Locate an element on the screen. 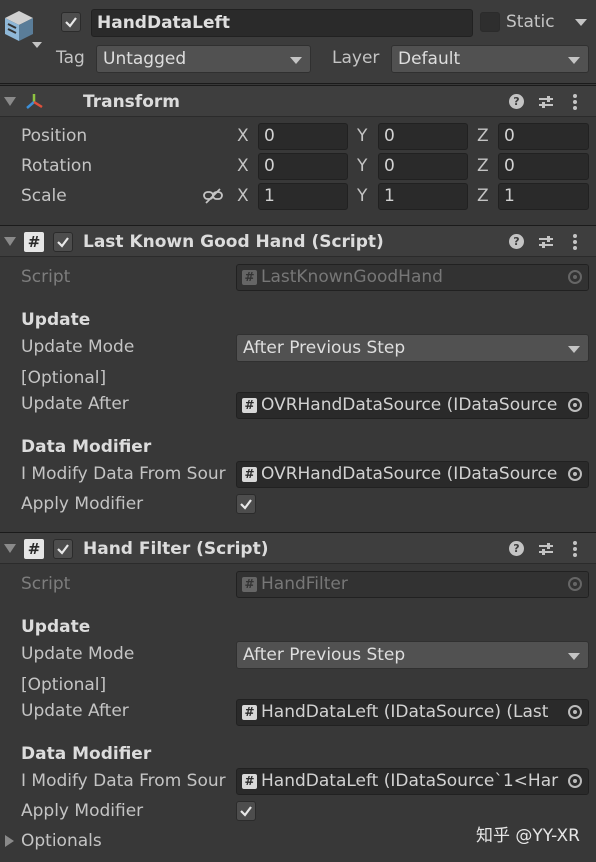 Image resolution: width=596 pixels, height=862 pixels. modify-data-from-field: # OVRHandDataSource (IDataSource is located at coordinates (412, 474).